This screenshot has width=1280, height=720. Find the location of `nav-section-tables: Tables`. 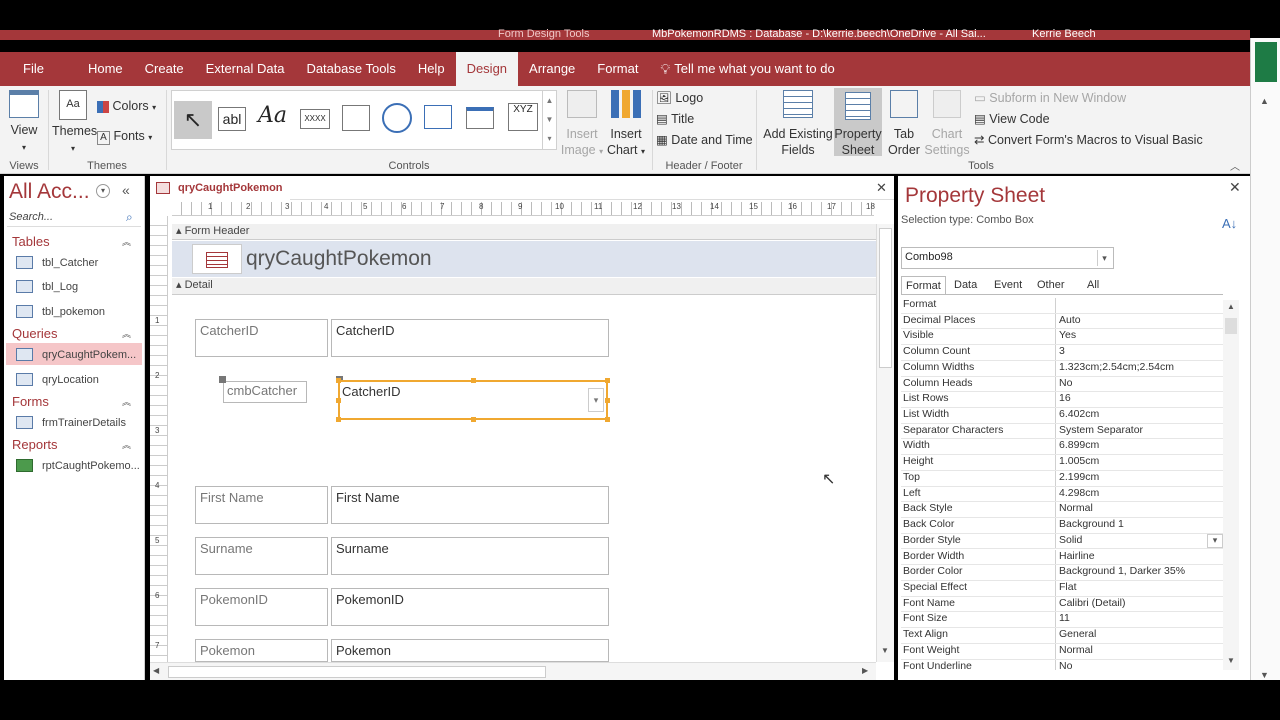

nav-section-tables: Tables is located at coordinates (31, 241).